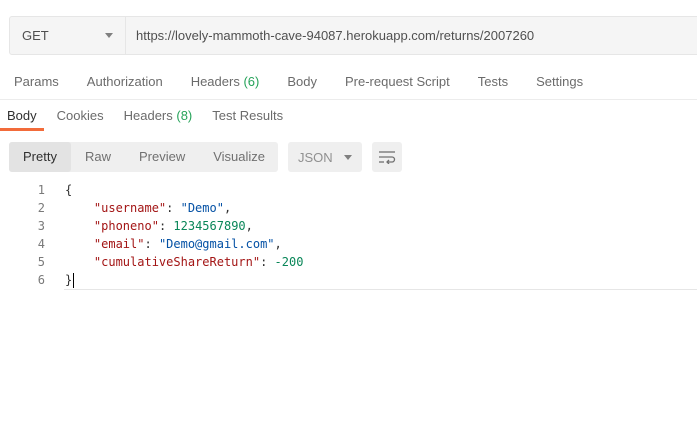  What do you see at coordinates (41, 280) in the screenshot?
I see `line-number: 6` at bounding box center [41, 280].